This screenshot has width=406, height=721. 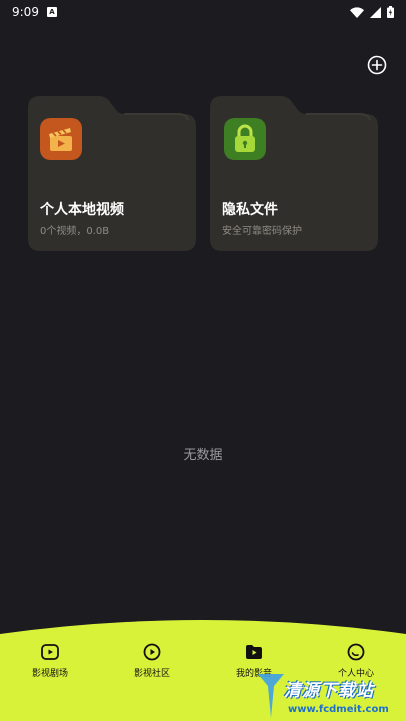 I want to click on wifi-icon, so click(x=357, y=12).